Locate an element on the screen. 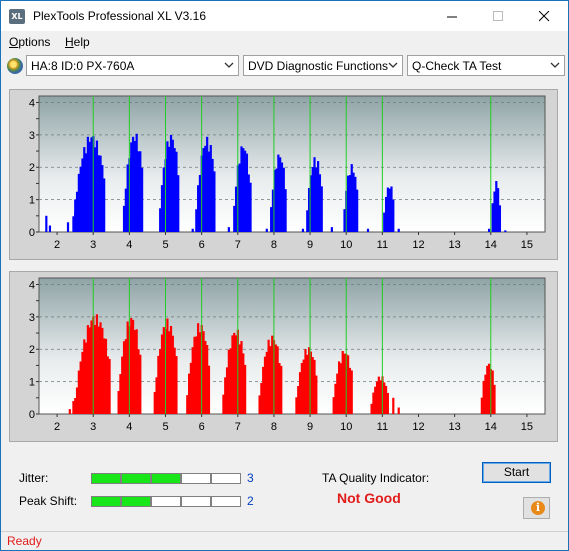 The width and height of the screenshot is (569, 551). info-icon: i is located at coordinates (538, 508).